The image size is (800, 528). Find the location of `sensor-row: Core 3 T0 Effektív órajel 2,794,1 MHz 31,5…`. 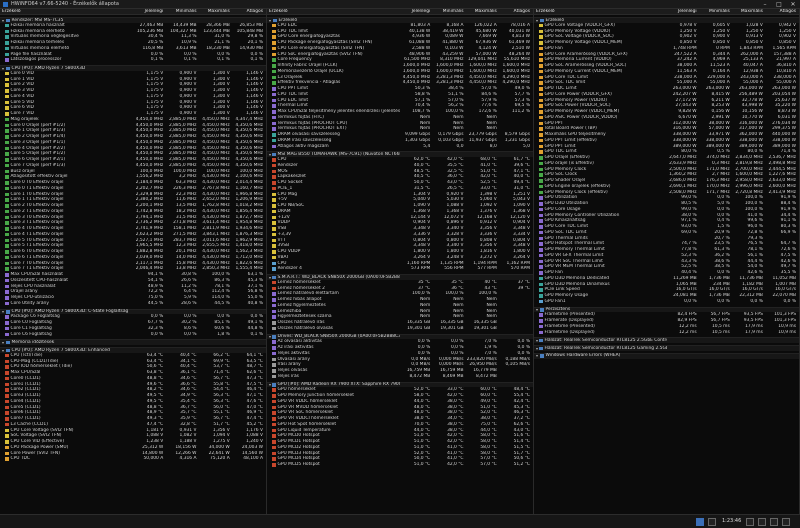

sensor-row: Core 3 T0 Effektív órajel 2,794,1 MHz 31,5… is located at coordinates (133, 218).